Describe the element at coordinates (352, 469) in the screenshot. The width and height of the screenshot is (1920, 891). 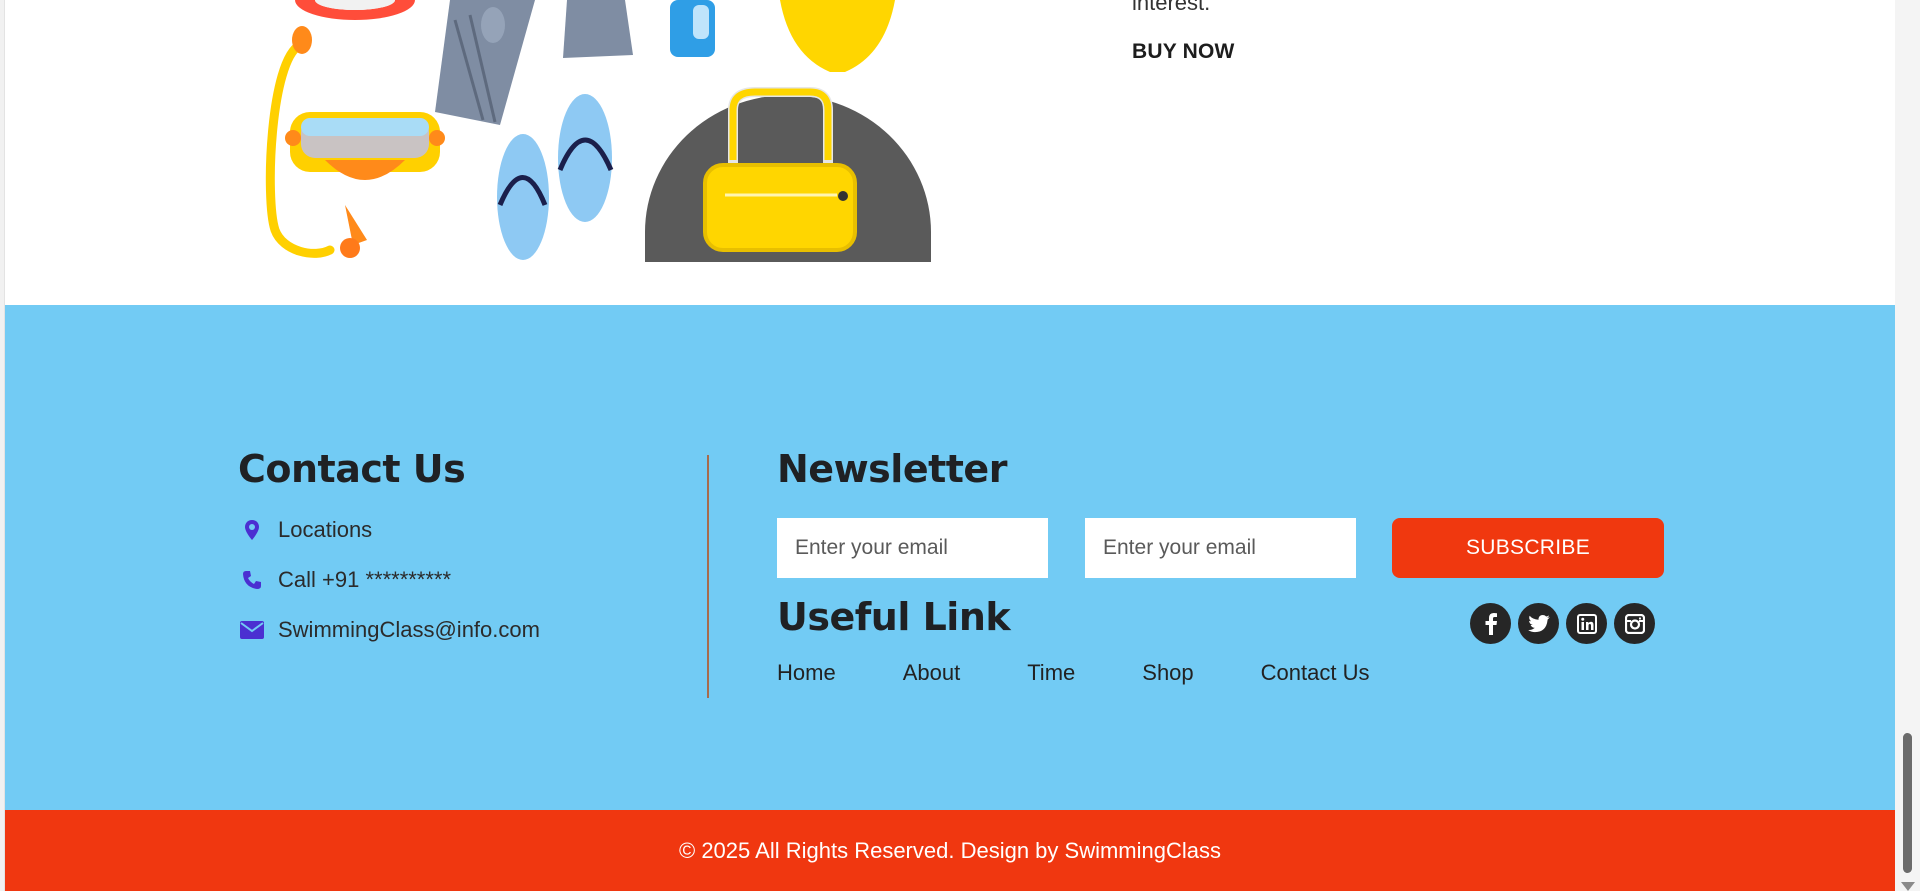
I see `contact-heading: Contact Us` at that location.